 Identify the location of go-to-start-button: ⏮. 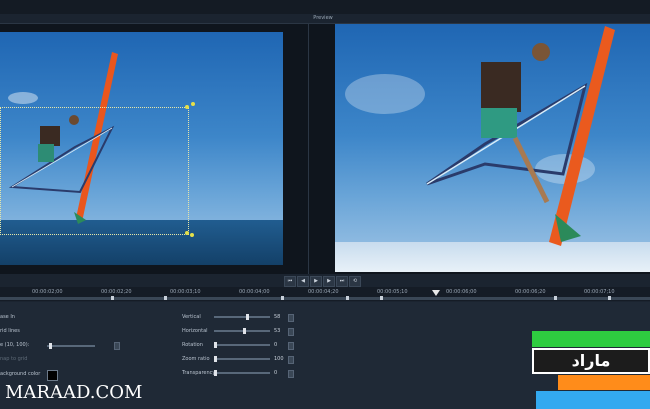
(290, 281).